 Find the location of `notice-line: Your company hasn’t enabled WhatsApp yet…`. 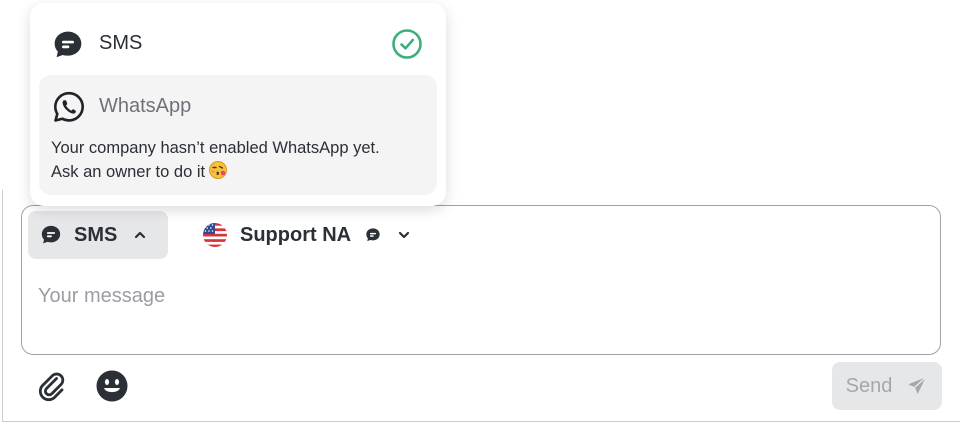

notice-line: Your company hasn’t enabled WhatsApp yet… is located at coordinates (215, 148).